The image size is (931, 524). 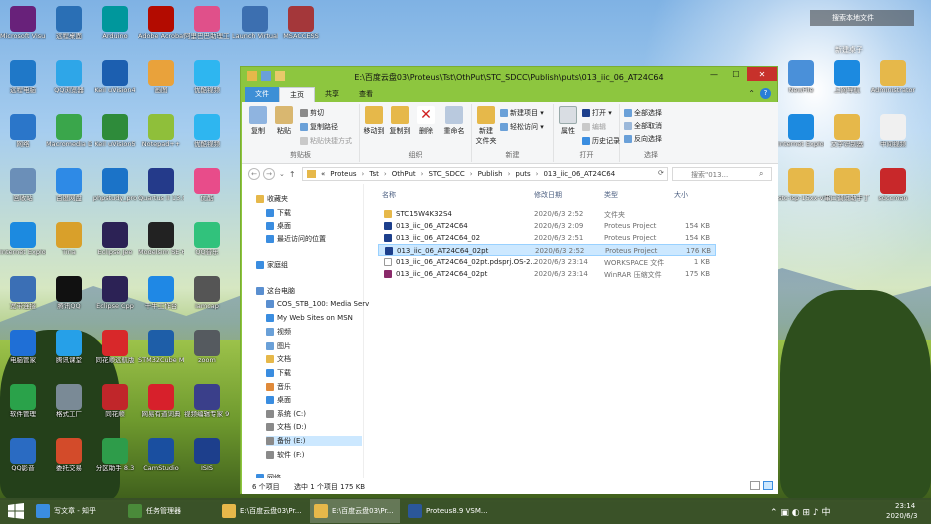 I want to click on nav-pc-item: My Web Sites on MSN, so click(x=309, y=317).